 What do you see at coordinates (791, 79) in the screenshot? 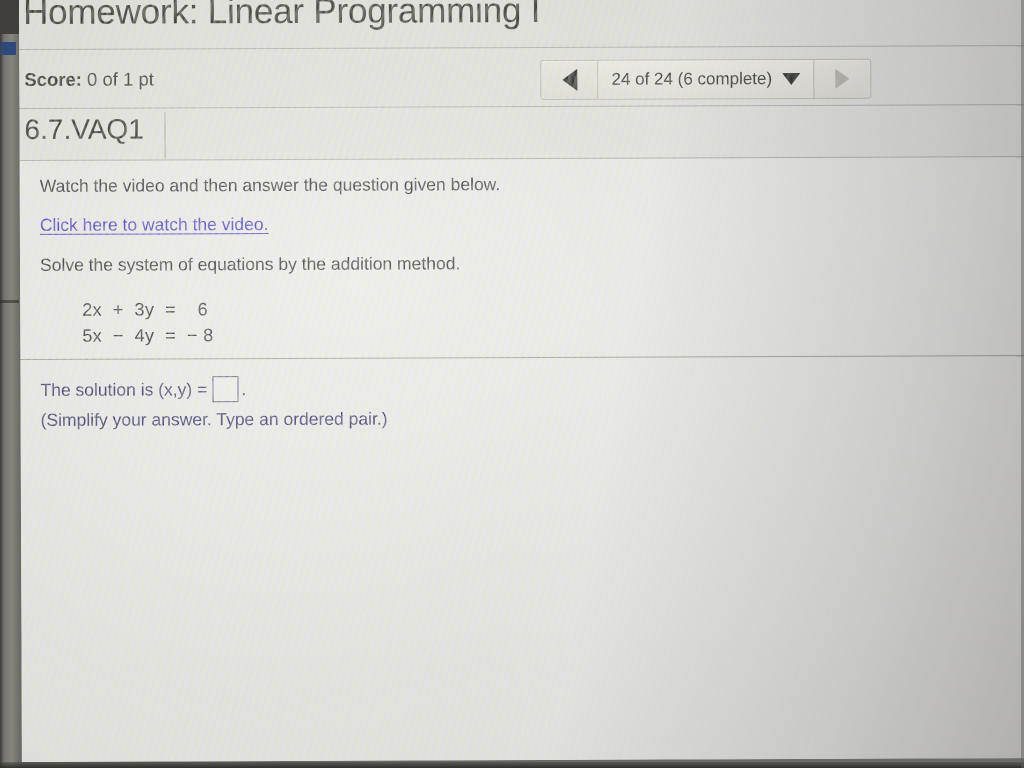
I see `triangle-down-icon` at bounding box center [791, 79].